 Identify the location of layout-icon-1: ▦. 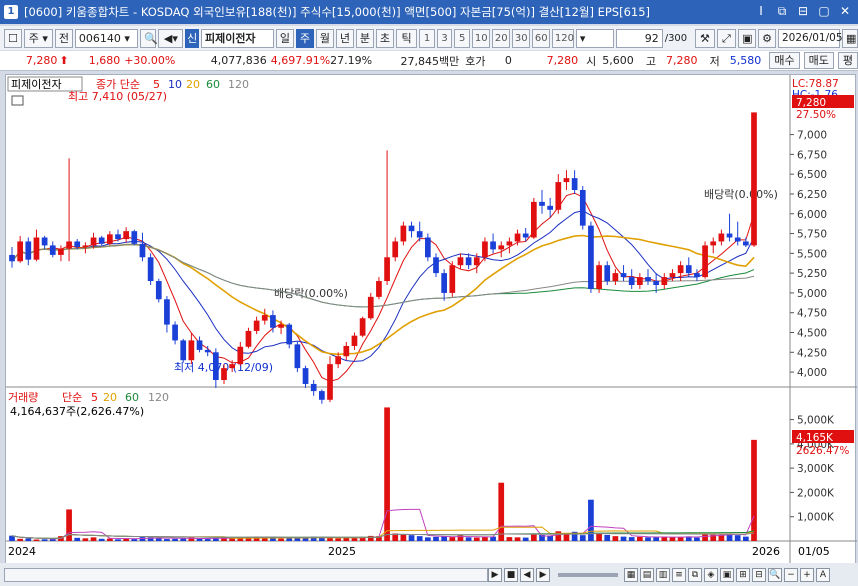
(631, 574).